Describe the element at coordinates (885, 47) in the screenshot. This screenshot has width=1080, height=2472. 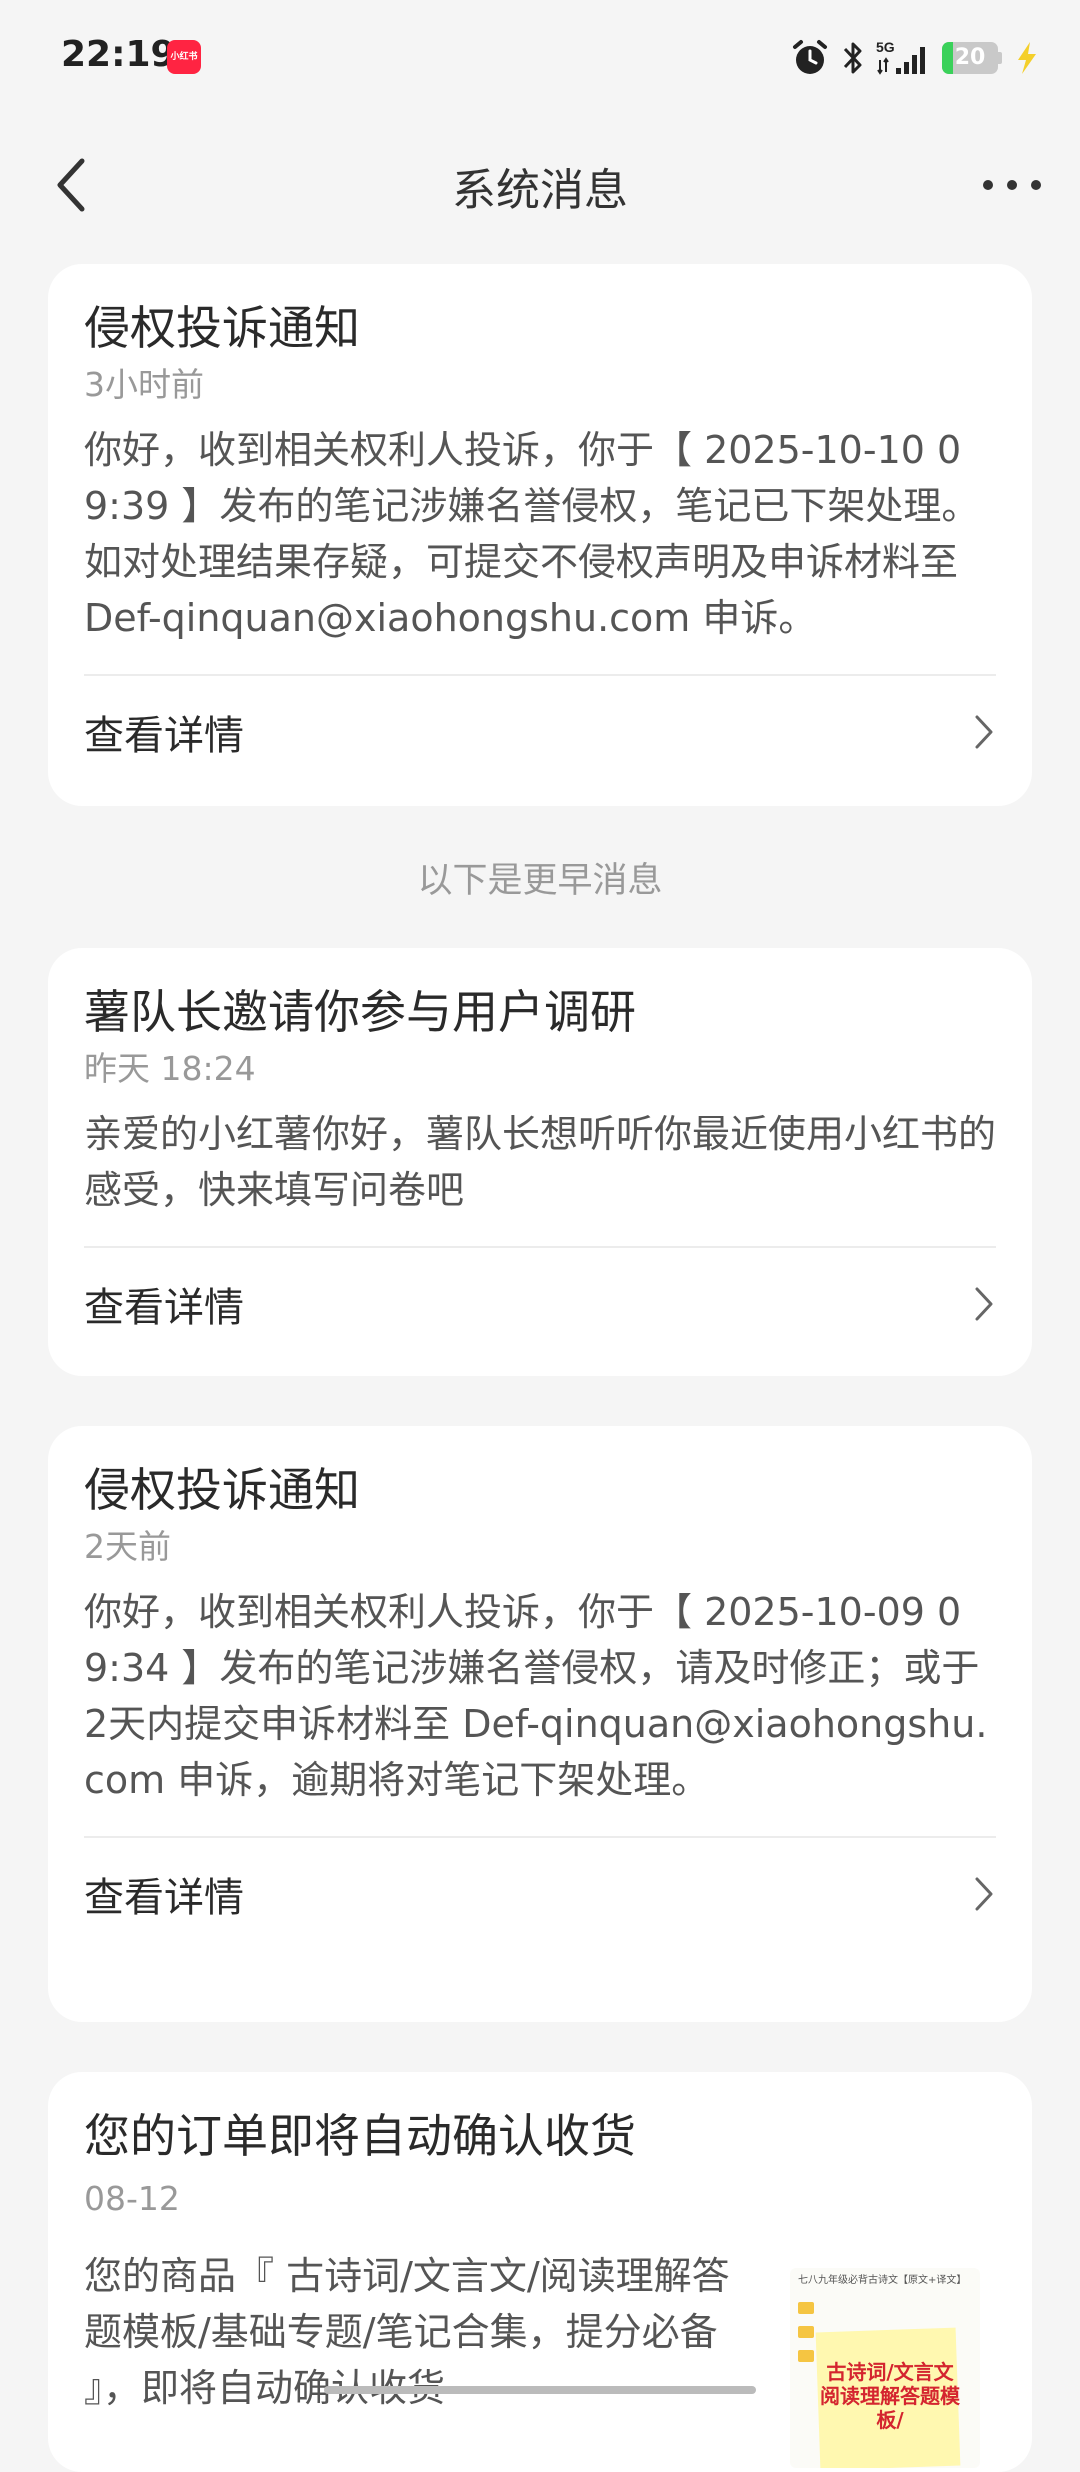
I see `svg-text: 5G` at that location.